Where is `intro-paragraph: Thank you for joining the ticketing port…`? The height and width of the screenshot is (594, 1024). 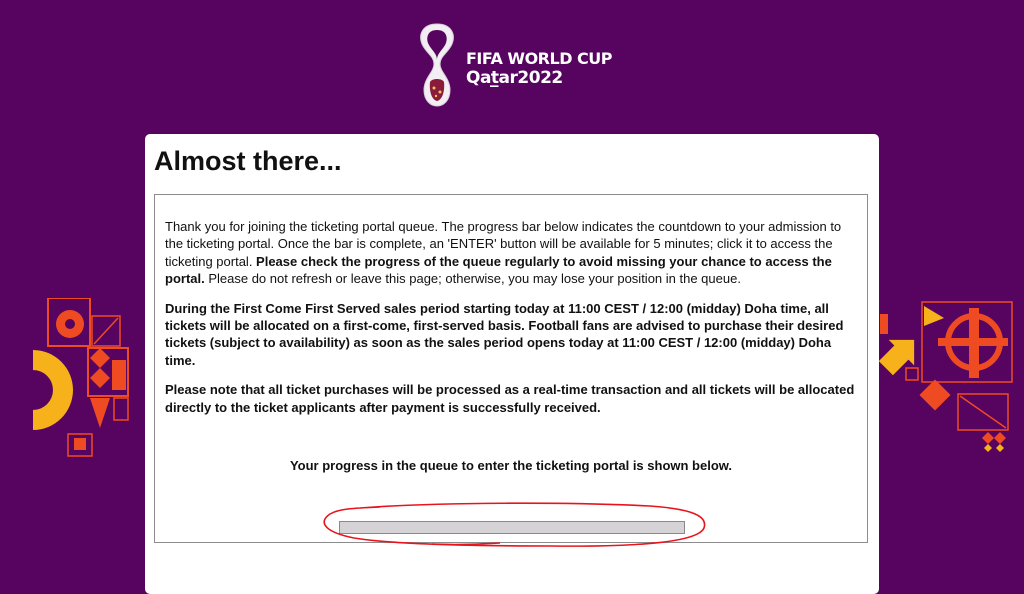 intro-paragraph: Thank you for joining the ticketing port… is located at coordinates (511, 253).